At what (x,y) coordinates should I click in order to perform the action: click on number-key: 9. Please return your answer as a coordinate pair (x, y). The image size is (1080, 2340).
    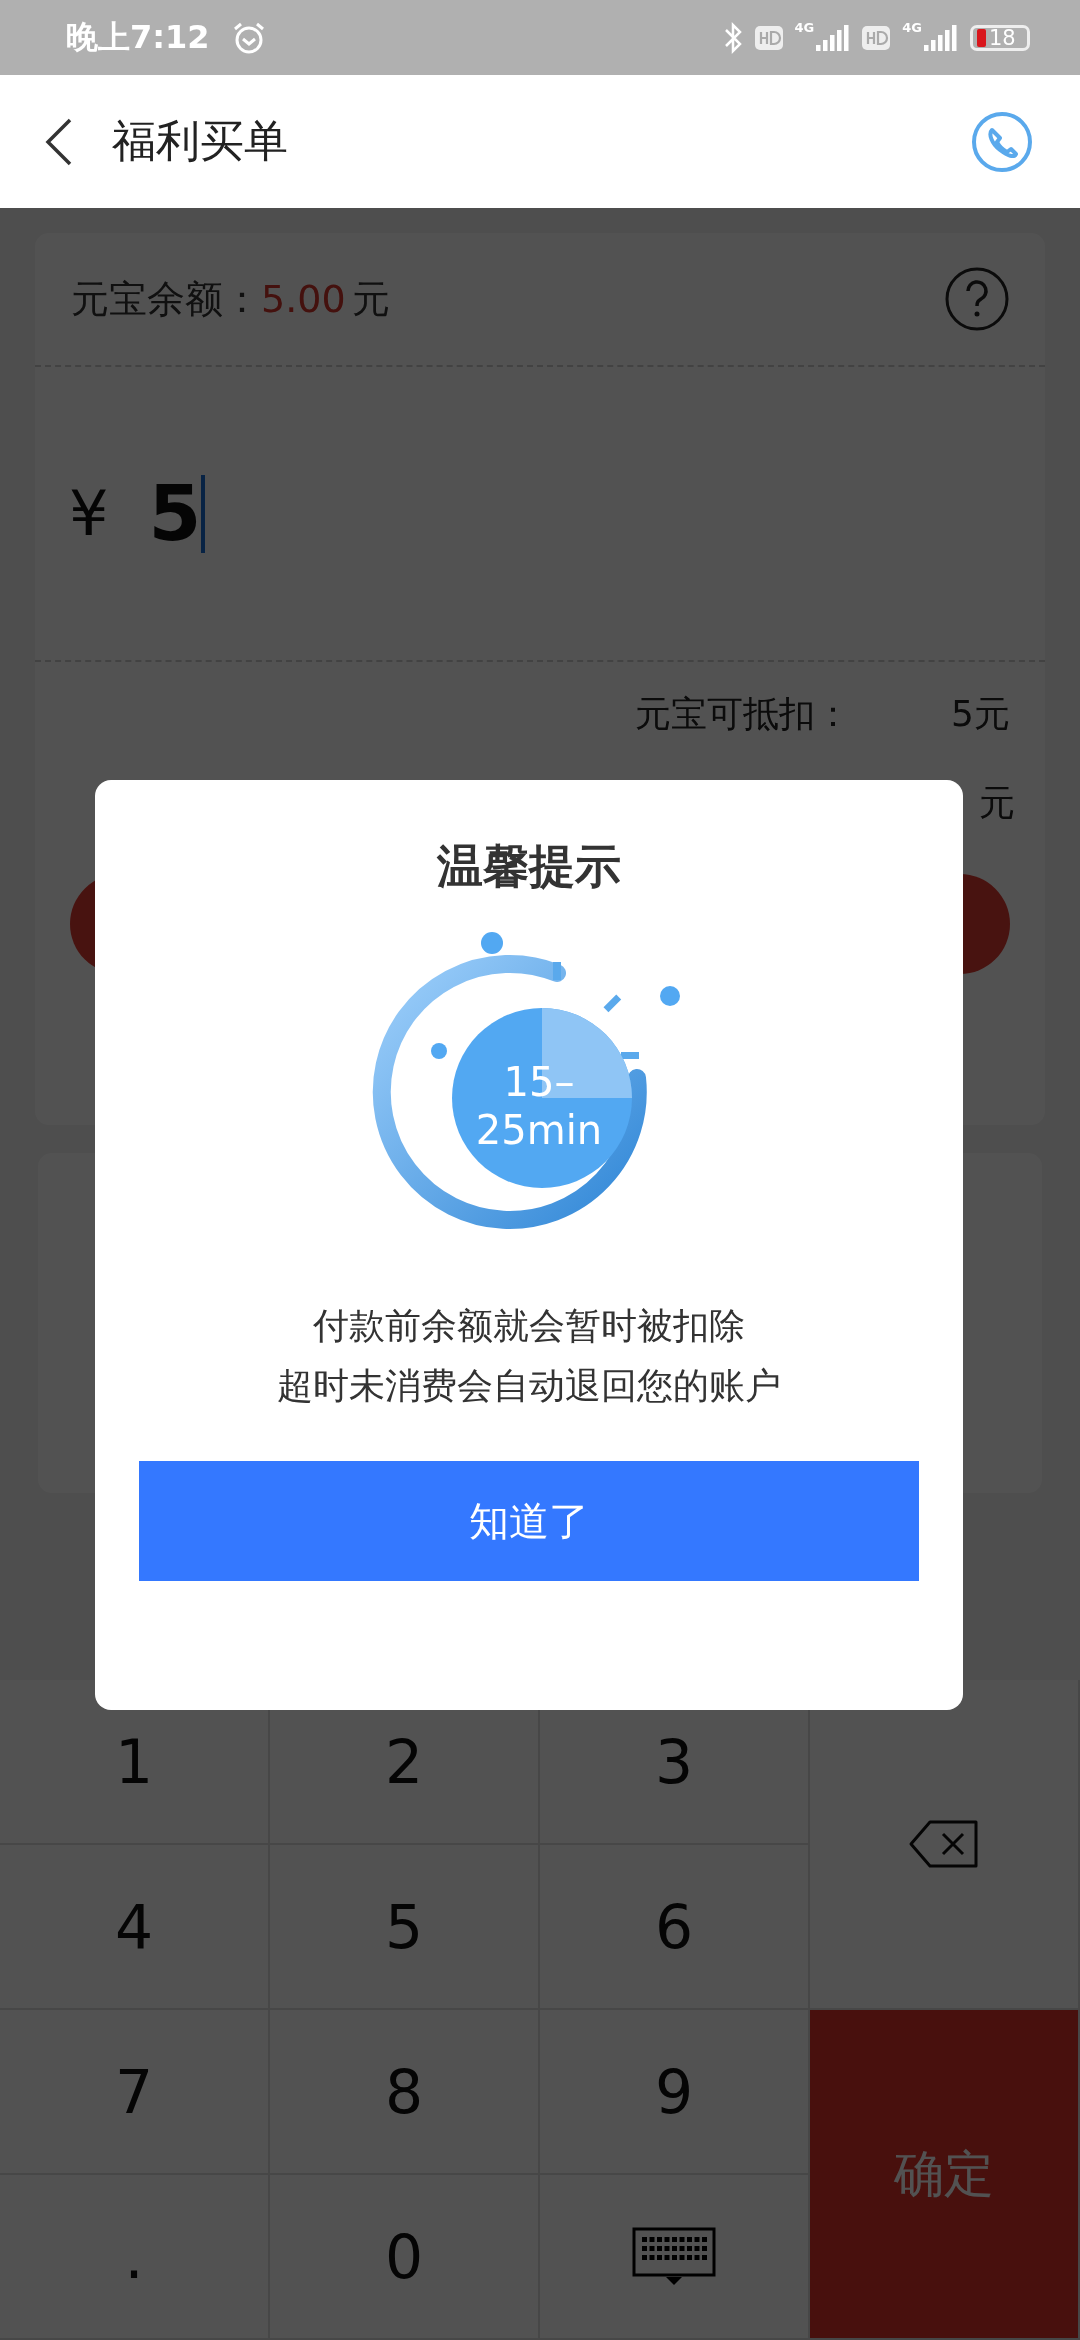
    Looking at the image, I should click on (675, 2092).